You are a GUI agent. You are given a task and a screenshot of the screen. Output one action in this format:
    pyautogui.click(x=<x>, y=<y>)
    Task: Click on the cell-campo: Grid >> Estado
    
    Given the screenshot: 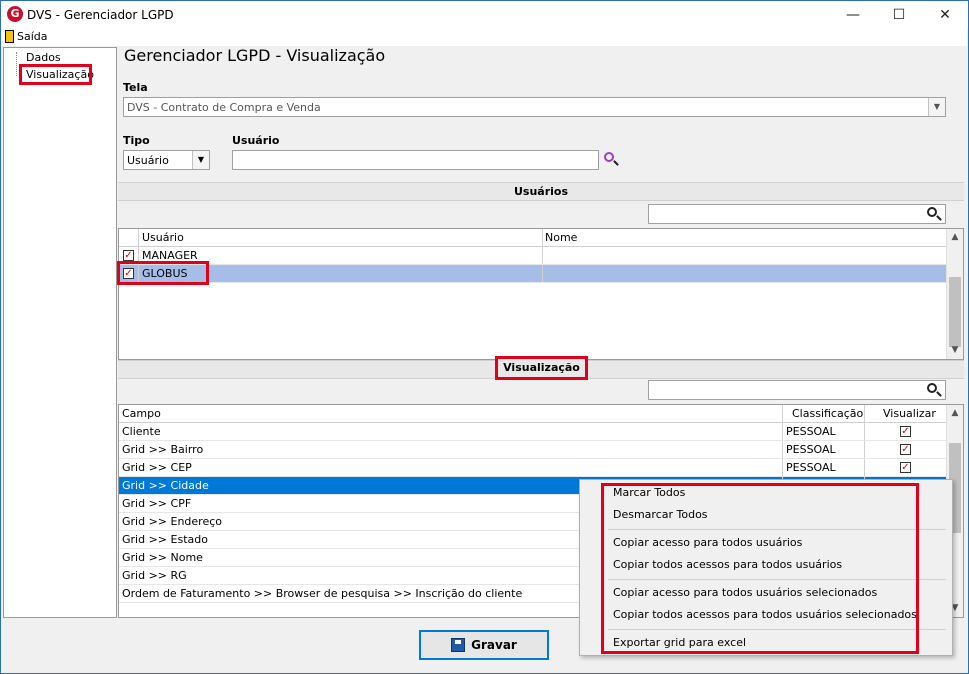 What is the action you would take?
    pyautogui.click(x=165, y=539)
    